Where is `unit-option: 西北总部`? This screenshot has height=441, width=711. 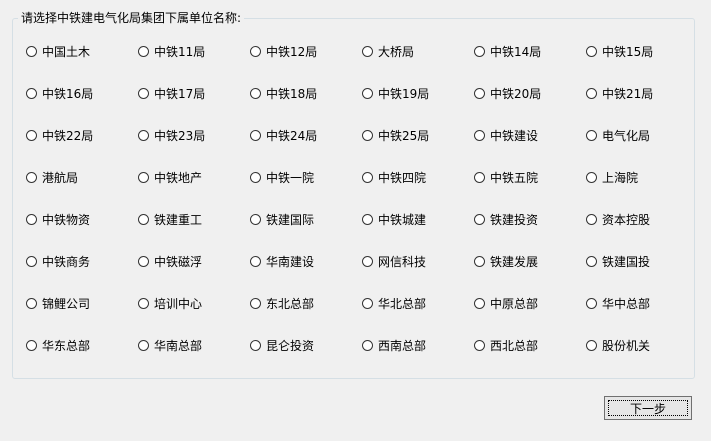
unit-option: 西北总部 is located at coordinates (530, 345).